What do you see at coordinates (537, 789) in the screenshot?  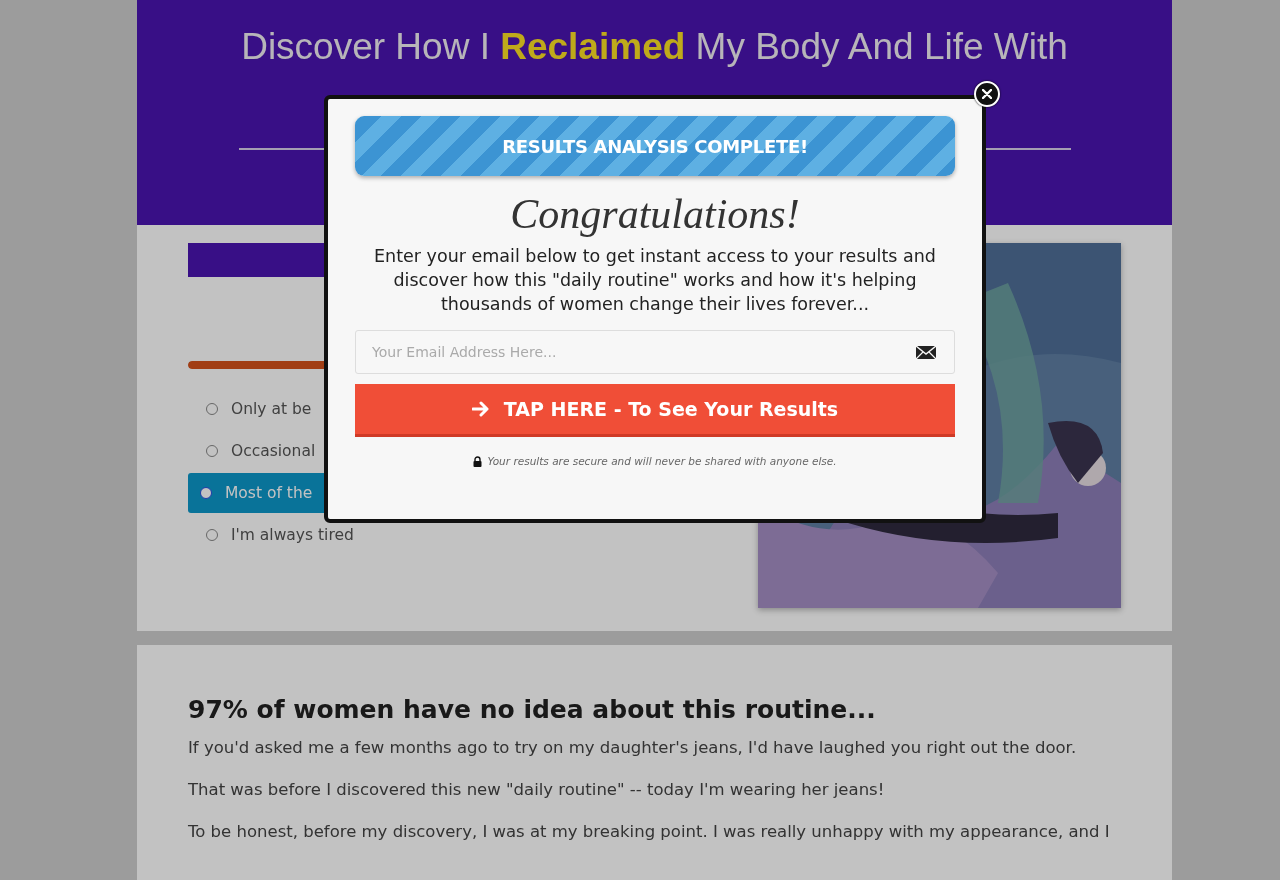 I see `paragraph: That was before I discovered this new "daily routine" -- today I'm wearing her jeans!` at bounding box center [537, 789].